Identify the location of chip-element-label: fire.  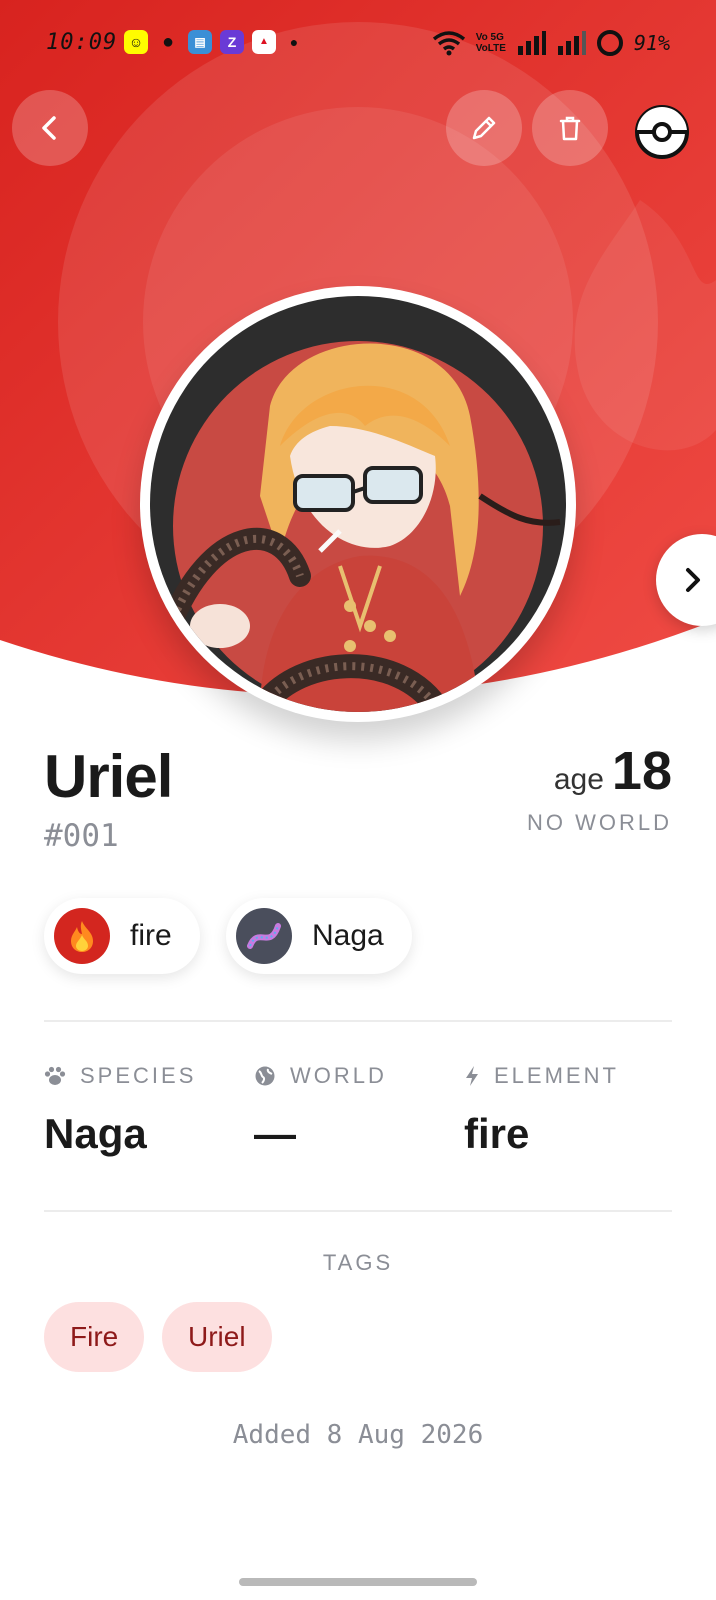
(151, 935).